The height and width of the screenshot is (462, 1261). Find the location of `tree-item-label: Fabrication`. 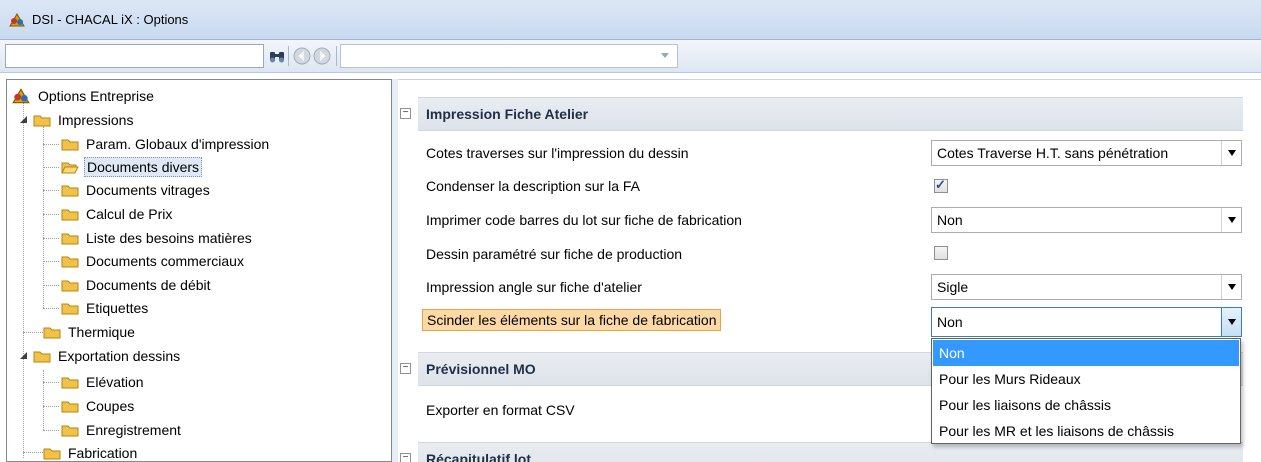

tree-item-label: Fabrication is located at coordinates (103, 453).